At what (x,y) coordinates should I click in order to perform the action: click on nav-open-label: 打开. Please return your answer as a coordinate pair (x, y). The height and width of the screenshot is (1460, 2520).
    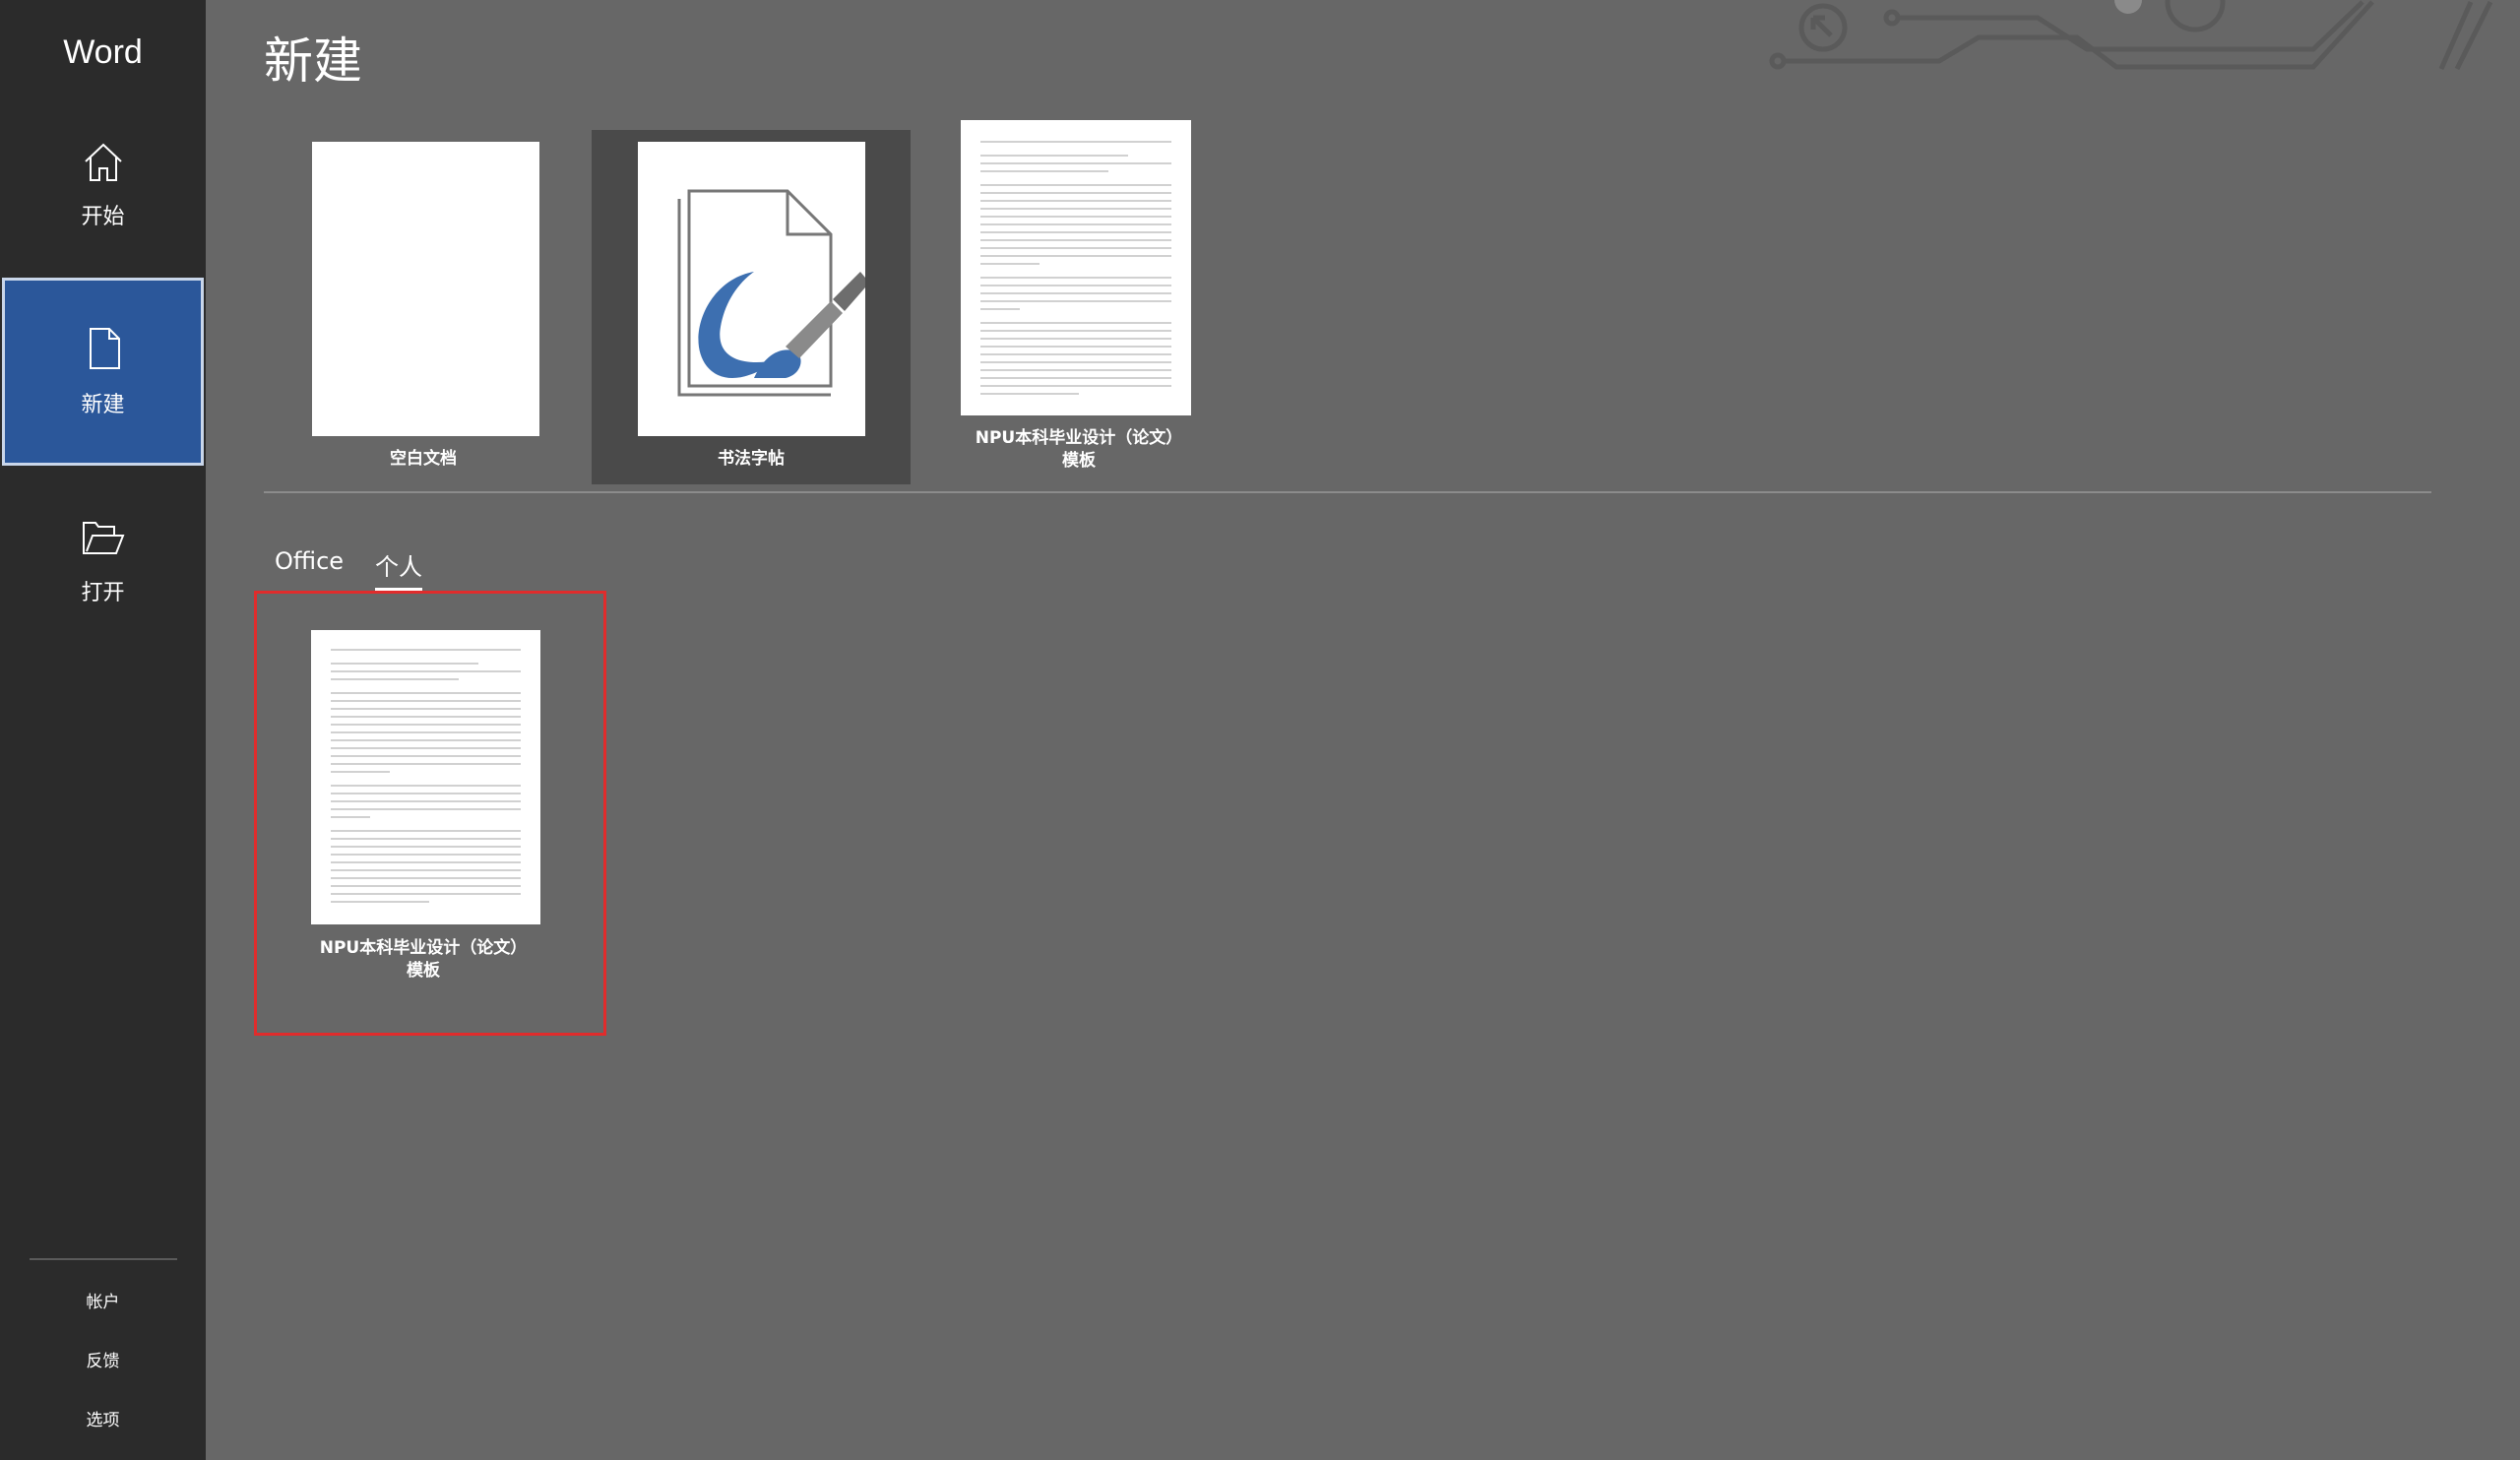
    Looking at the image, I should click on (103, 593).